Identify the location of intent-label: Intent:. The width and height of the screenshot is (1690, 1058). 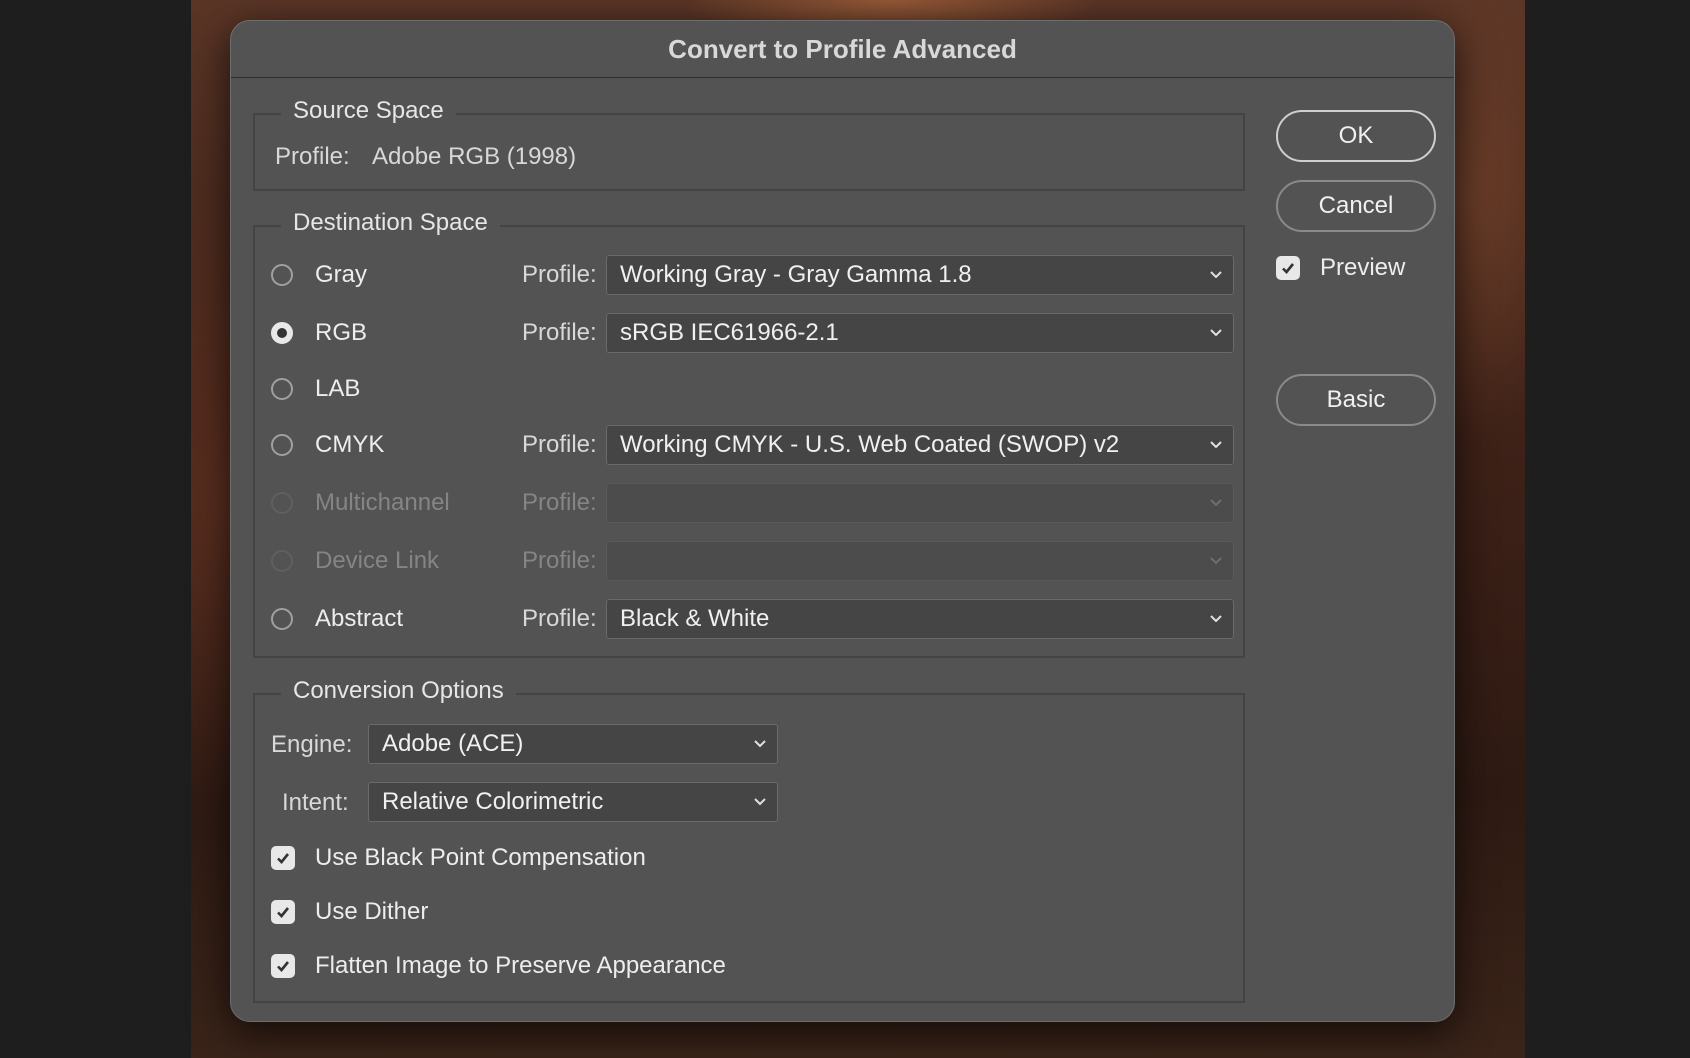
(315, 802).